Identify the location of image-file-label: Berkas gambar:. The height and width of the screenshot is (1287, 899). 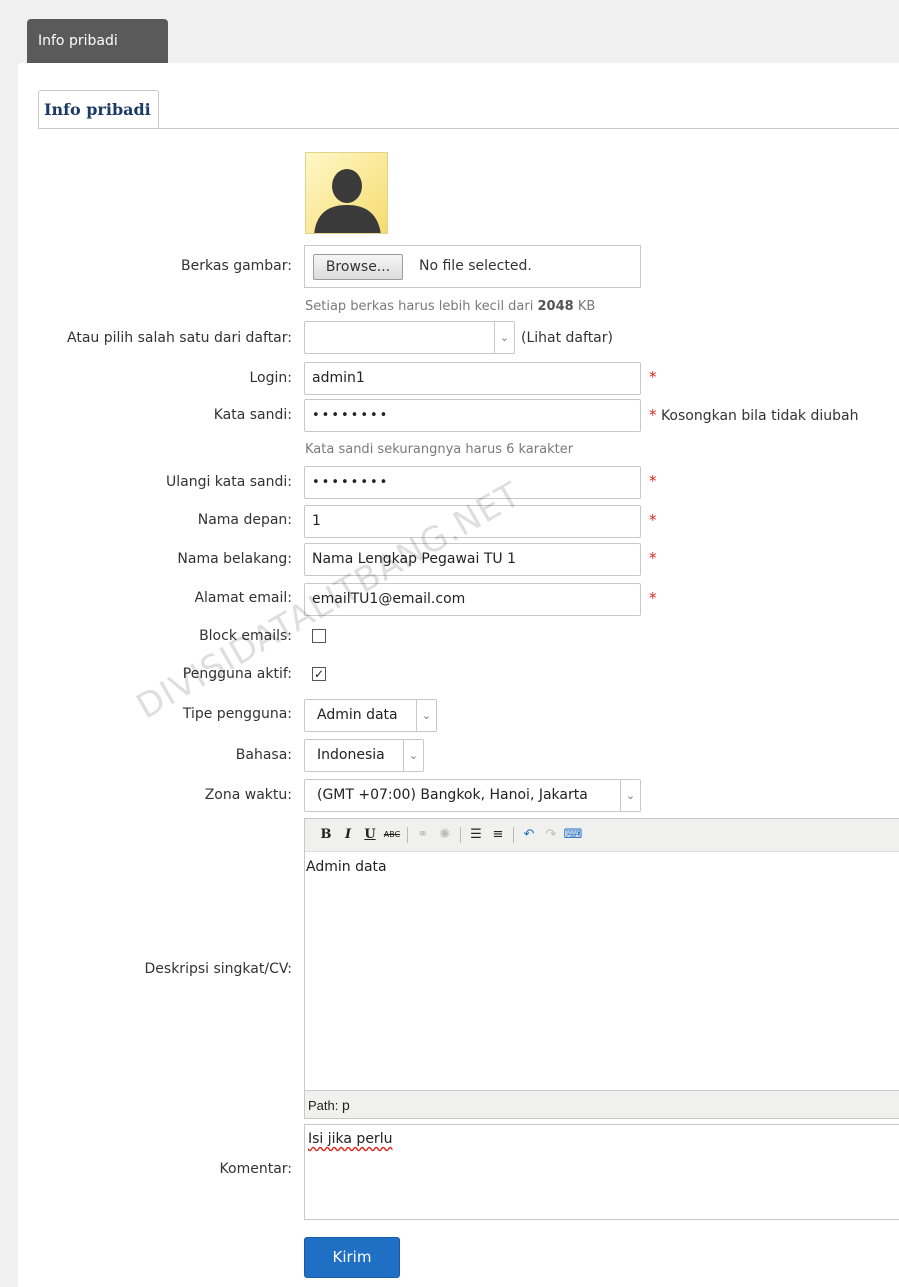
(236, 266).